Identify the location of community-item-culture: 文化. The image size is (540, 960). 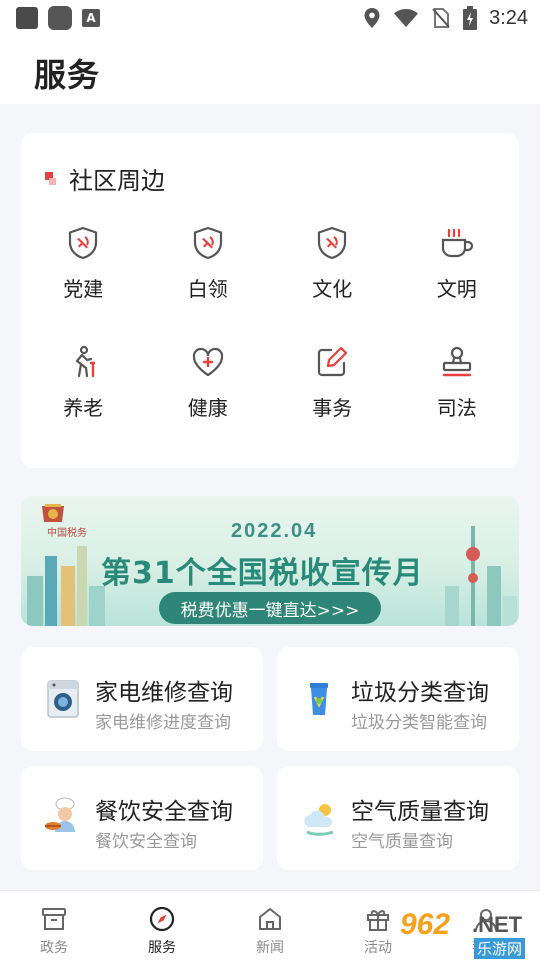
(332, 263).